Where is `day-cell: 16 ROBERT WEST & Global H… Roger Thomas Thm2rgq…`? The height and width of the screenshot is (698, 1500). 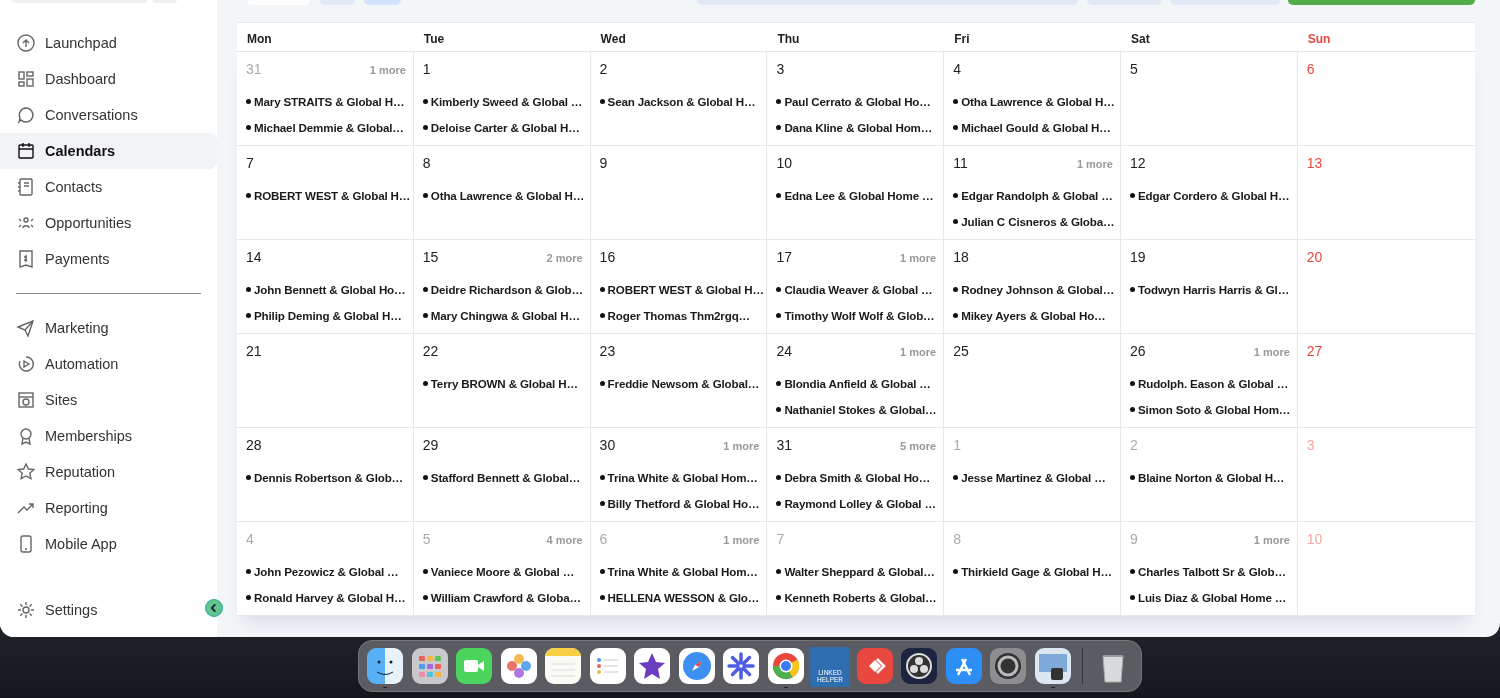
day-cell: 16 ROBERT WEST & Global H… Roger Thomas Thm2rgq… is located at coordinates (679, 287).